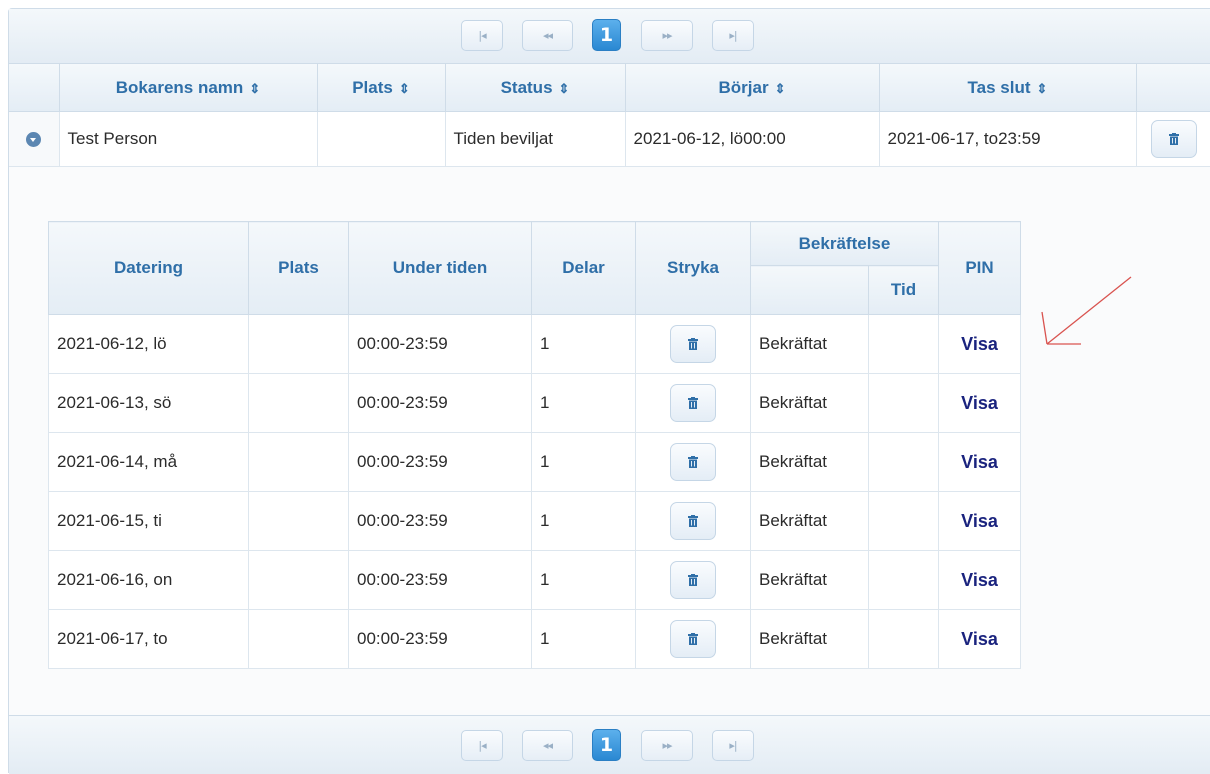 The height and width of the screenshot is (774, 1210). What do you see at coordinates (752, 88) in the screenshot?
I see `column-header-starts: Börjar ⇕` at bounding box center [752, 88].